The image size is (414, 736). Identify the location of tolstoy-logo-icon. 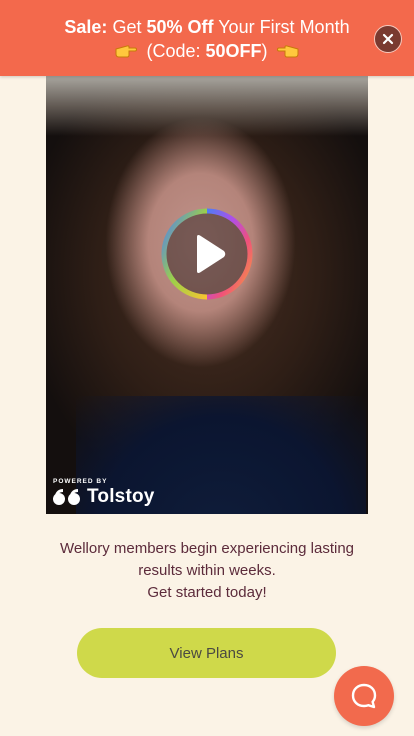
(66, 497).